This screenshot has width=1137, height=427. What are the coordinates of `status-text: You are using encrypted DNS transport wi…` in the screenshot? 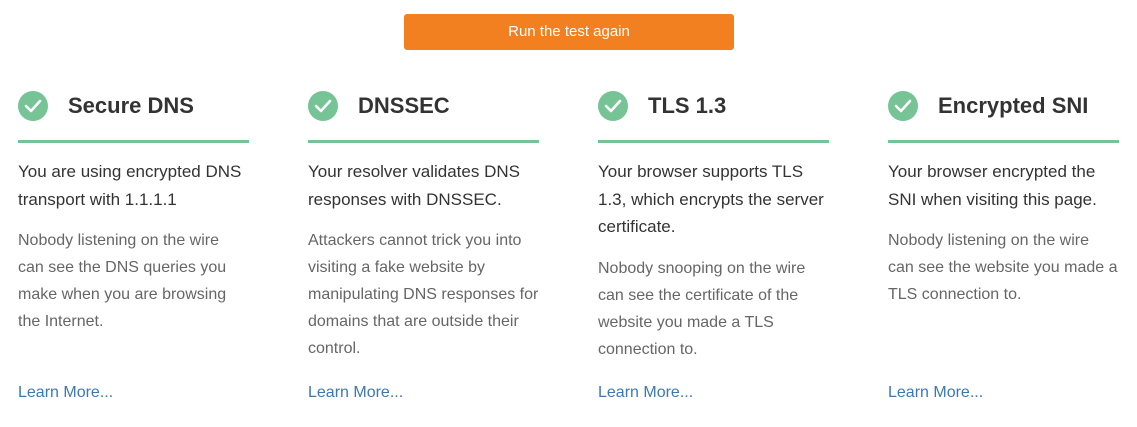 It's located at (130, 185).